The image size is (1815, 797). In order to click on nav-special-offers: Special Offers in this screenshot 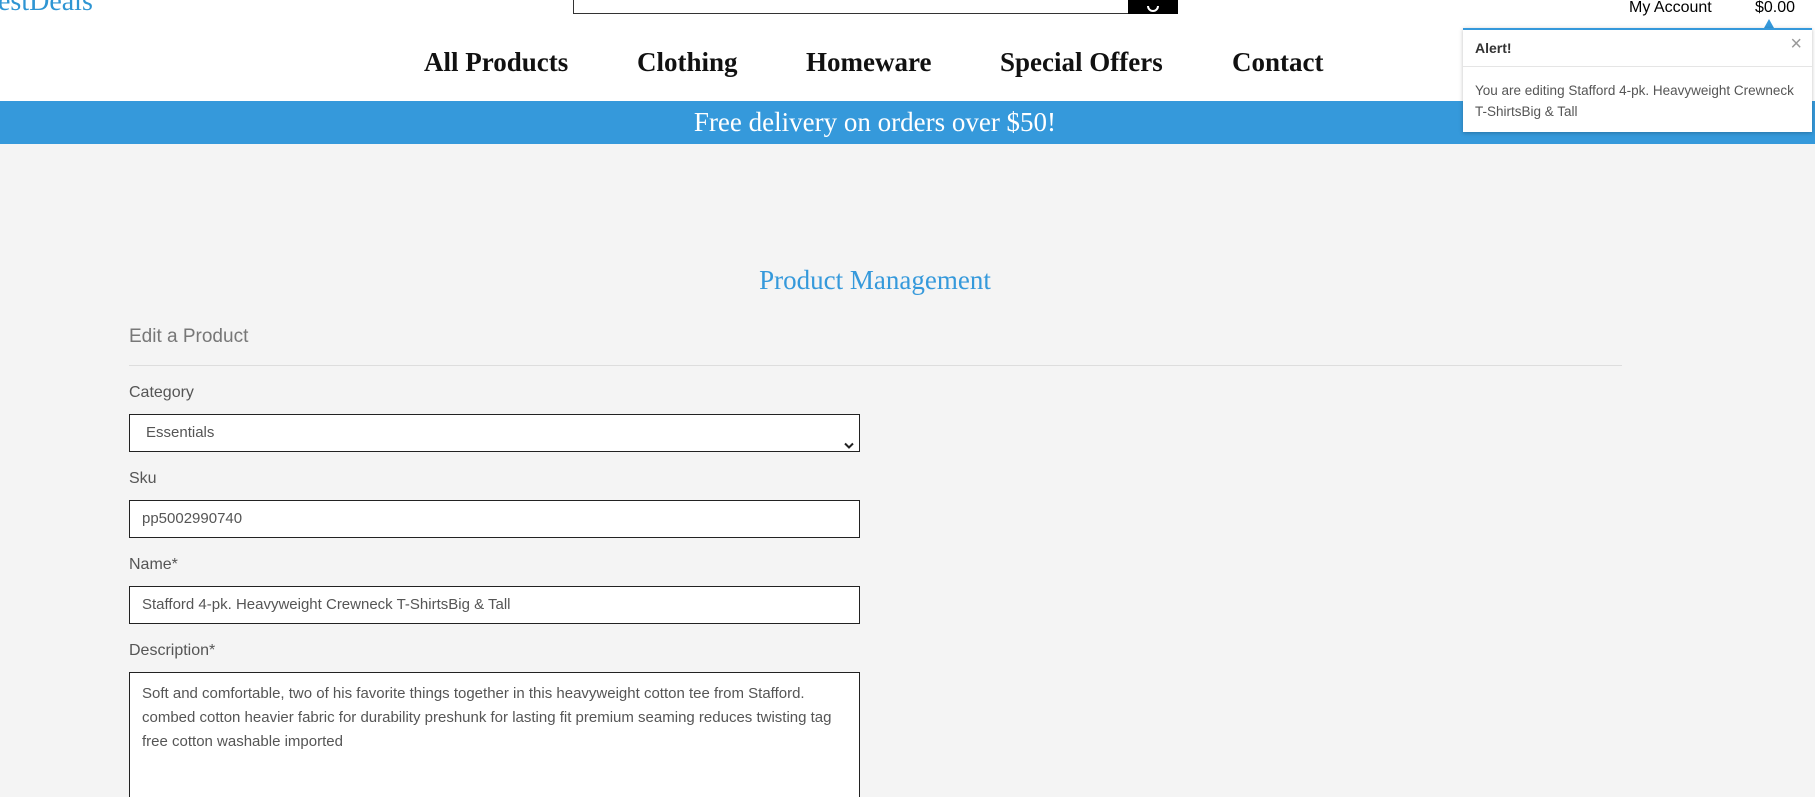, I will do `click(1081, 62)`.